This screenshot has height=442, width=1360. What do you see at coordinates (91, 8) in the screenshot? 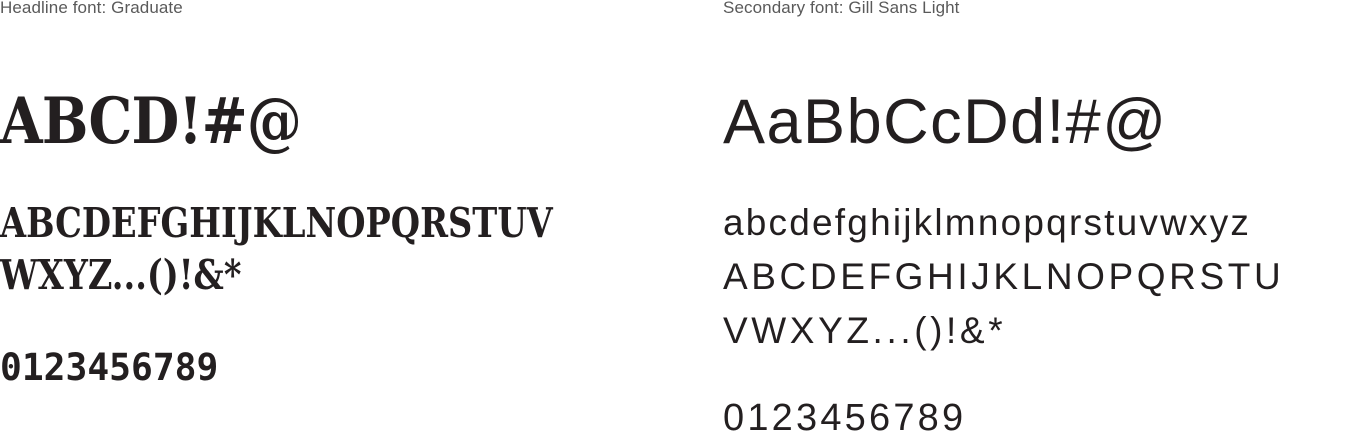
I see `headline-font-caption: Headline font: Graduate` at bounding box center [91, 8].